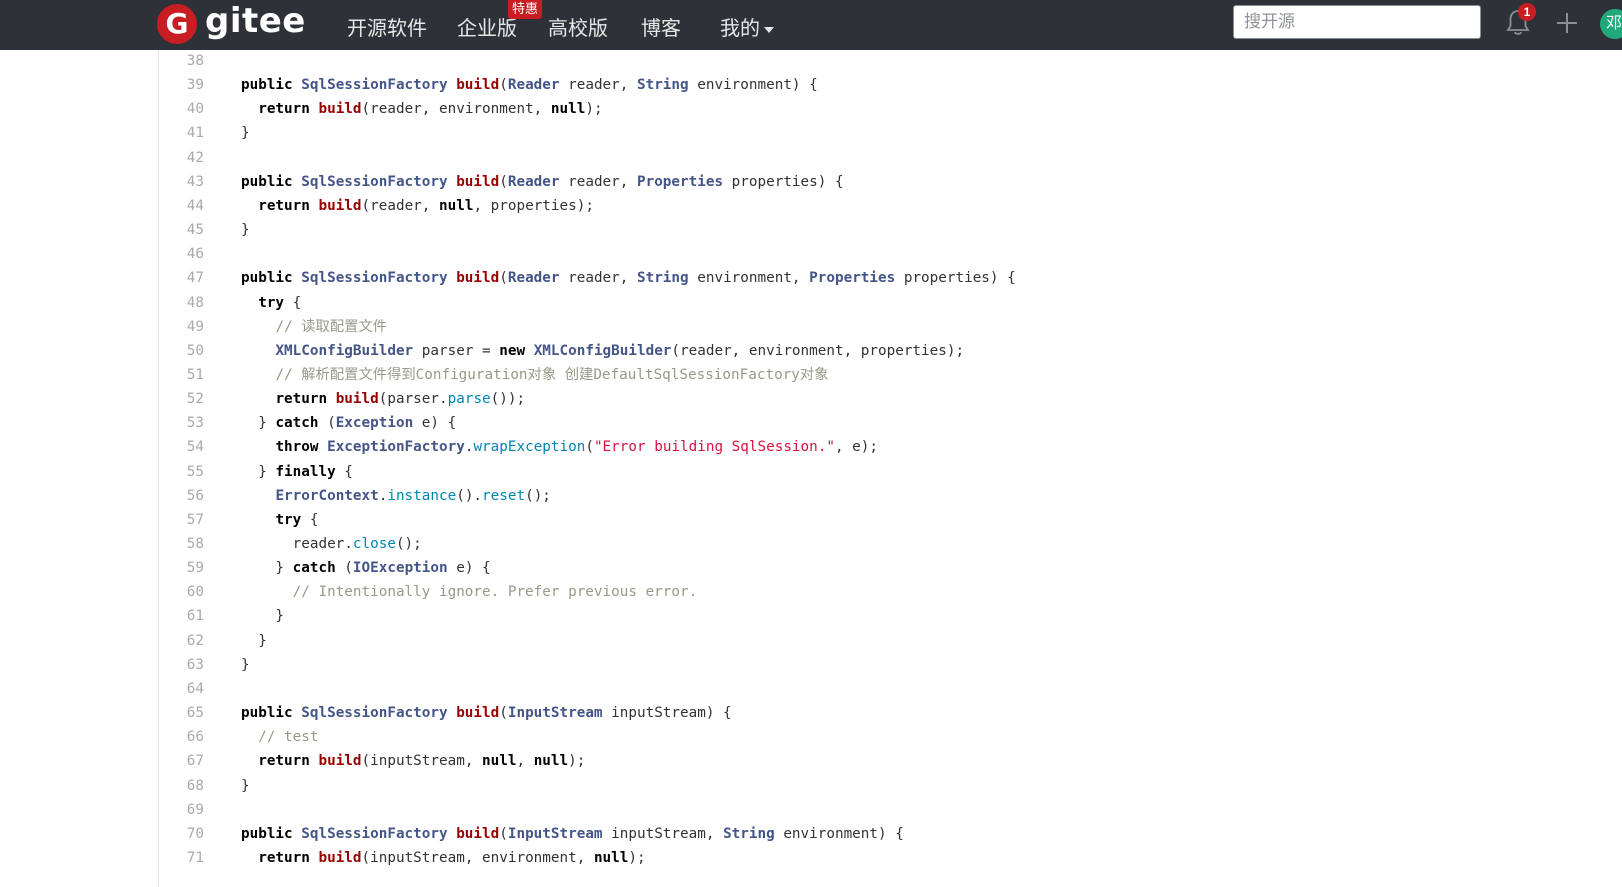 The width and height of the screenshot is (1622, 887). What do you see at coordinates (182, 278) in the screenshot?
I see `line-number: 47` at bounding box center [182, 278].